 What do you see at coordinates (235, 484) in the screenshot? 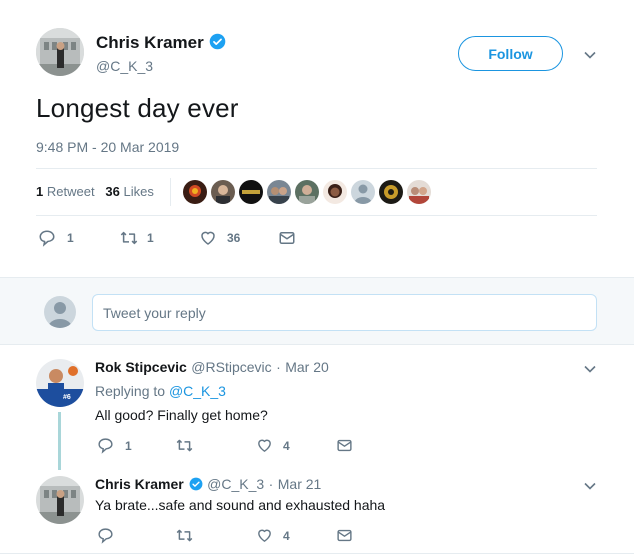
I see `reply-author-handle: @C_K_3` at bounding box center [235, 484].